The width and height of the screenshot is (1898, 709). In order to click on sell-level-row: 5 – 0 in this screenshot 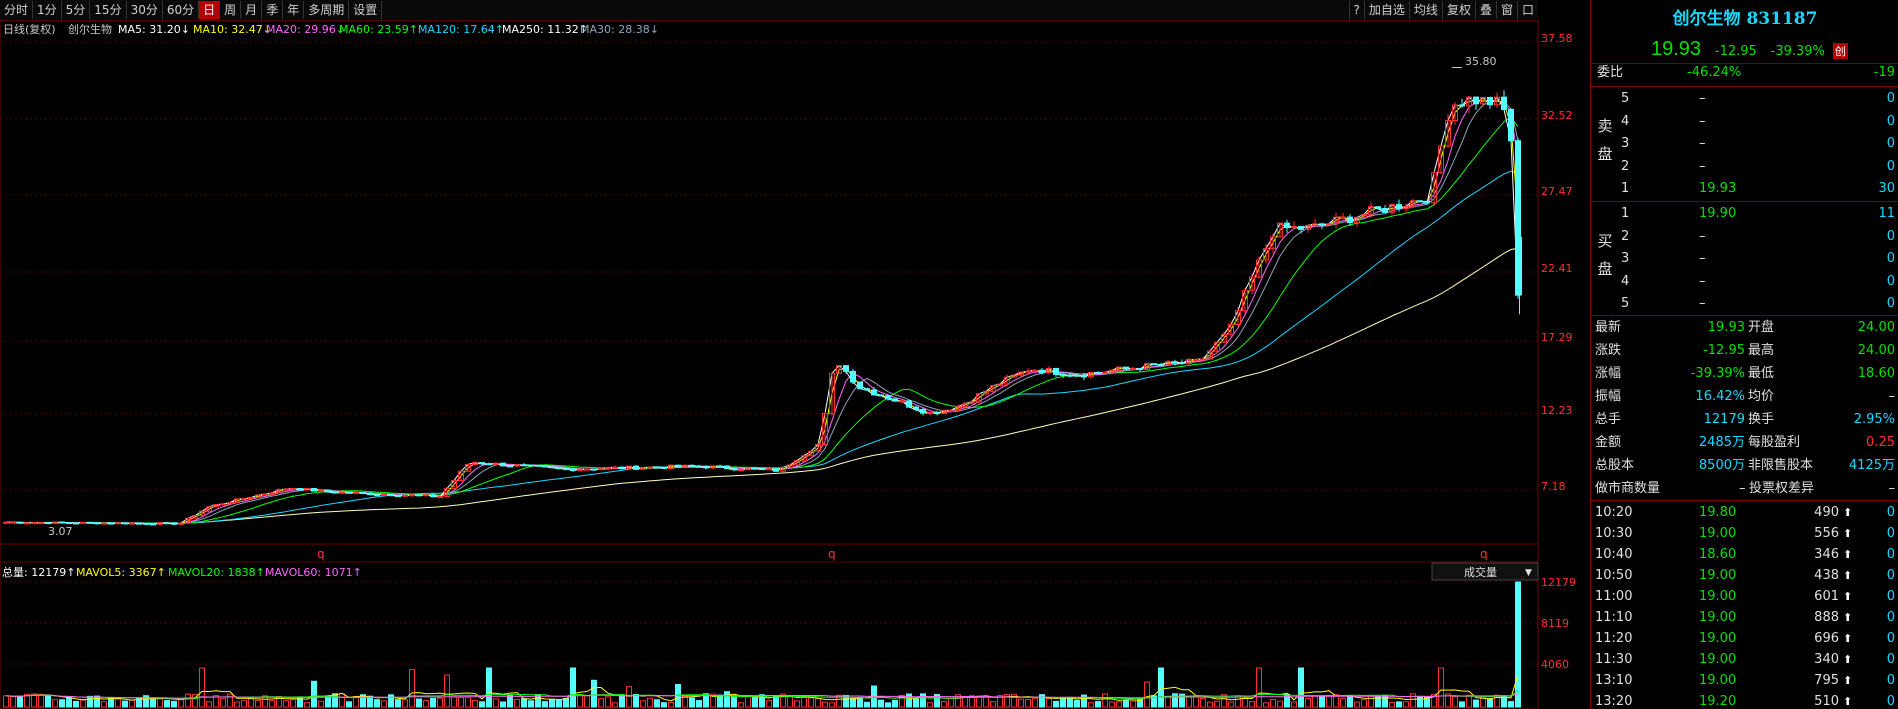, I will do `click(1744, 99)`.